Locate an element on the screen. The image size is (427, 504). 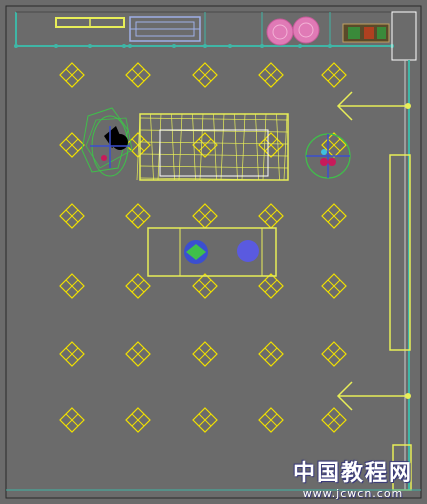
top-bench is located at coordinates (90, 22).